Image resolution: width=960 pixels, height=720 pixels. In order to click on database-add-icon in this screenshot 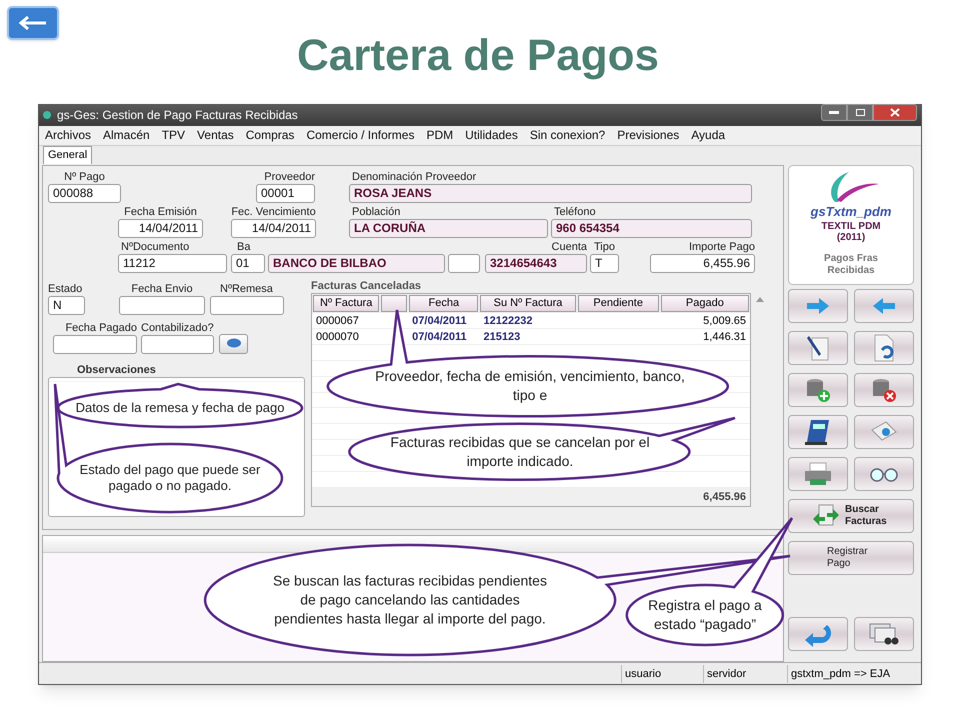, I will do `click(818, 389)`.